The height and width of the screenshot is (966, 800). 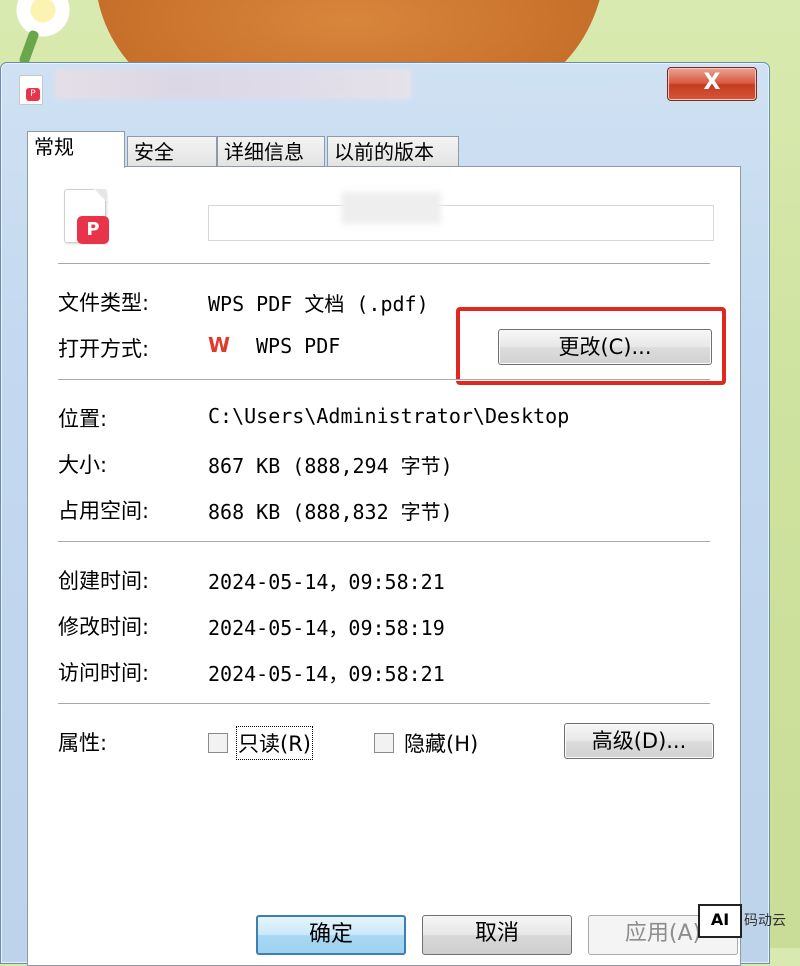 What do you see at coordinates (274, 743) in the screenshot?
I see `readonly-label: 只读(R)` at bounding box center [274, 743].